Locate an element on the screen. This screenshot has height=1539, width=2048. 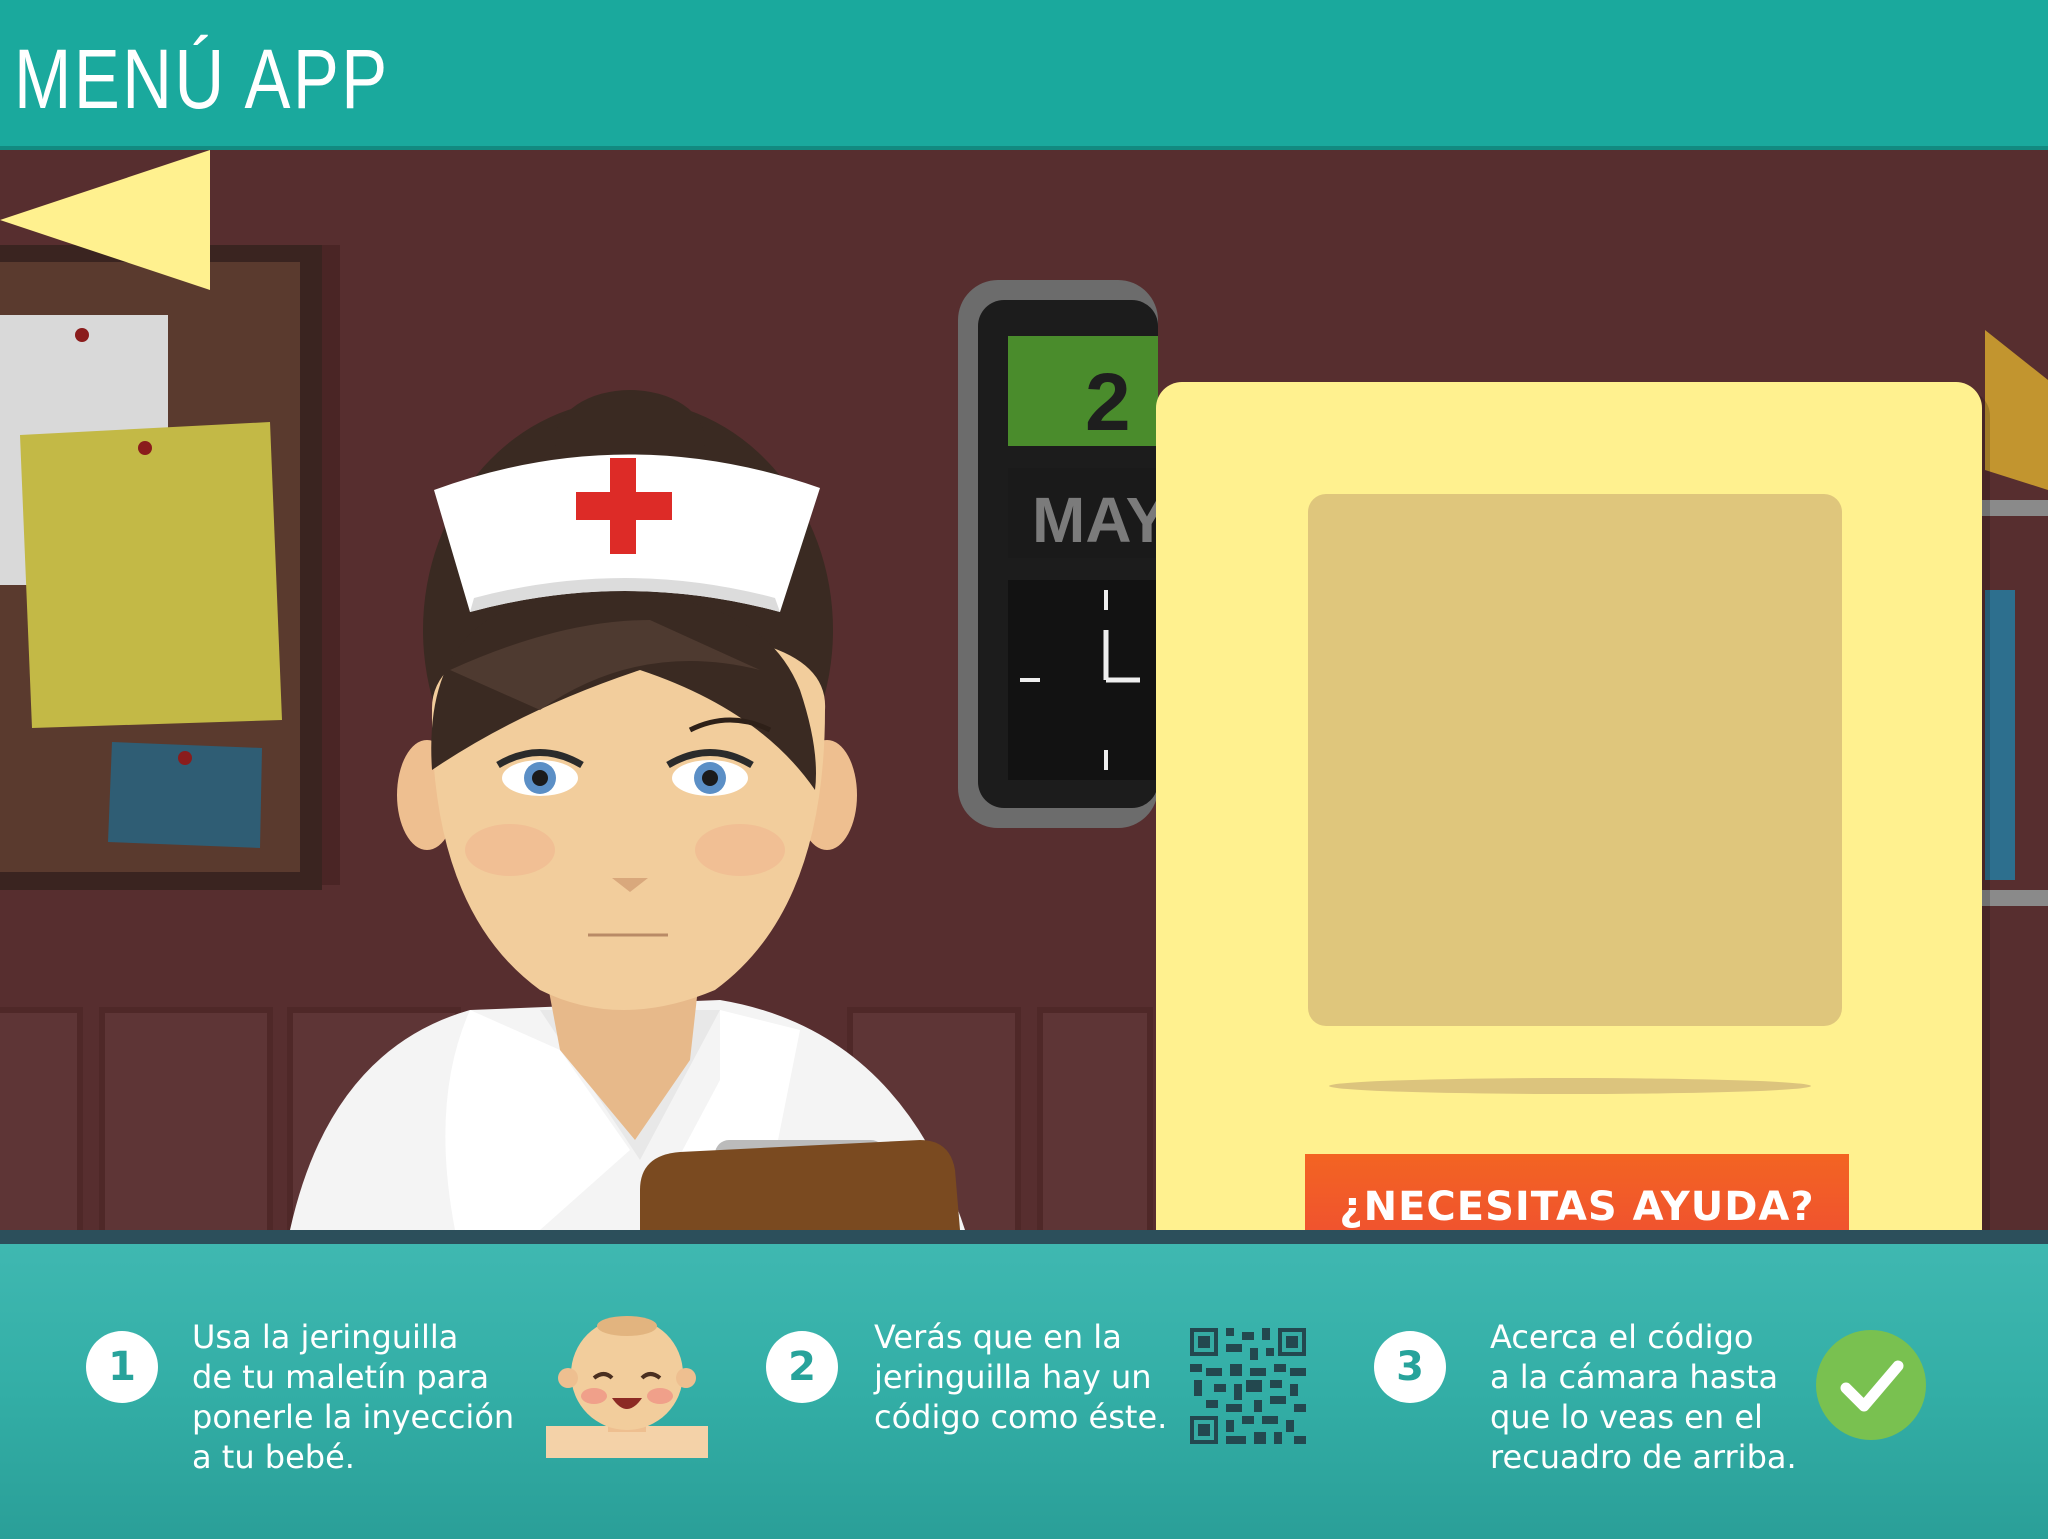
speech-bubble-tail is located at coordinates (105, 220).